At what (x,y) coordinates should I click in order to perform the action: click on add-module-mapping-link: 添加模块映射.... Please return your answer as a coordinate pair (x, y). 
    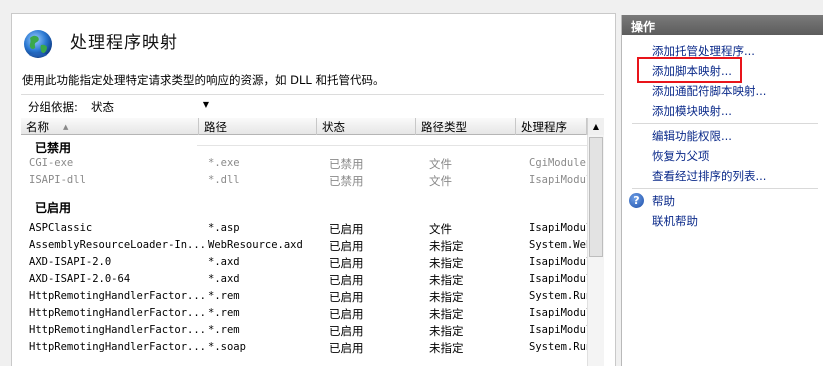
    Looking at the image, I should click on (692, 111).